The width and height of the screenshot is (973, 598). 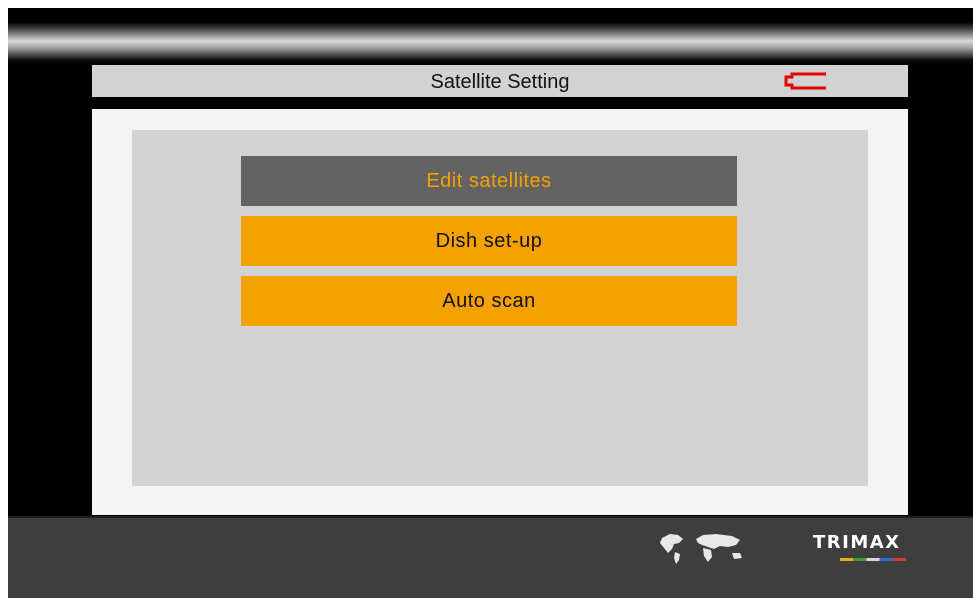 What do you see at coordinates (873, 559) in the screenshot?
I see `brand-logo-underline` at bounding box center [873, 559].